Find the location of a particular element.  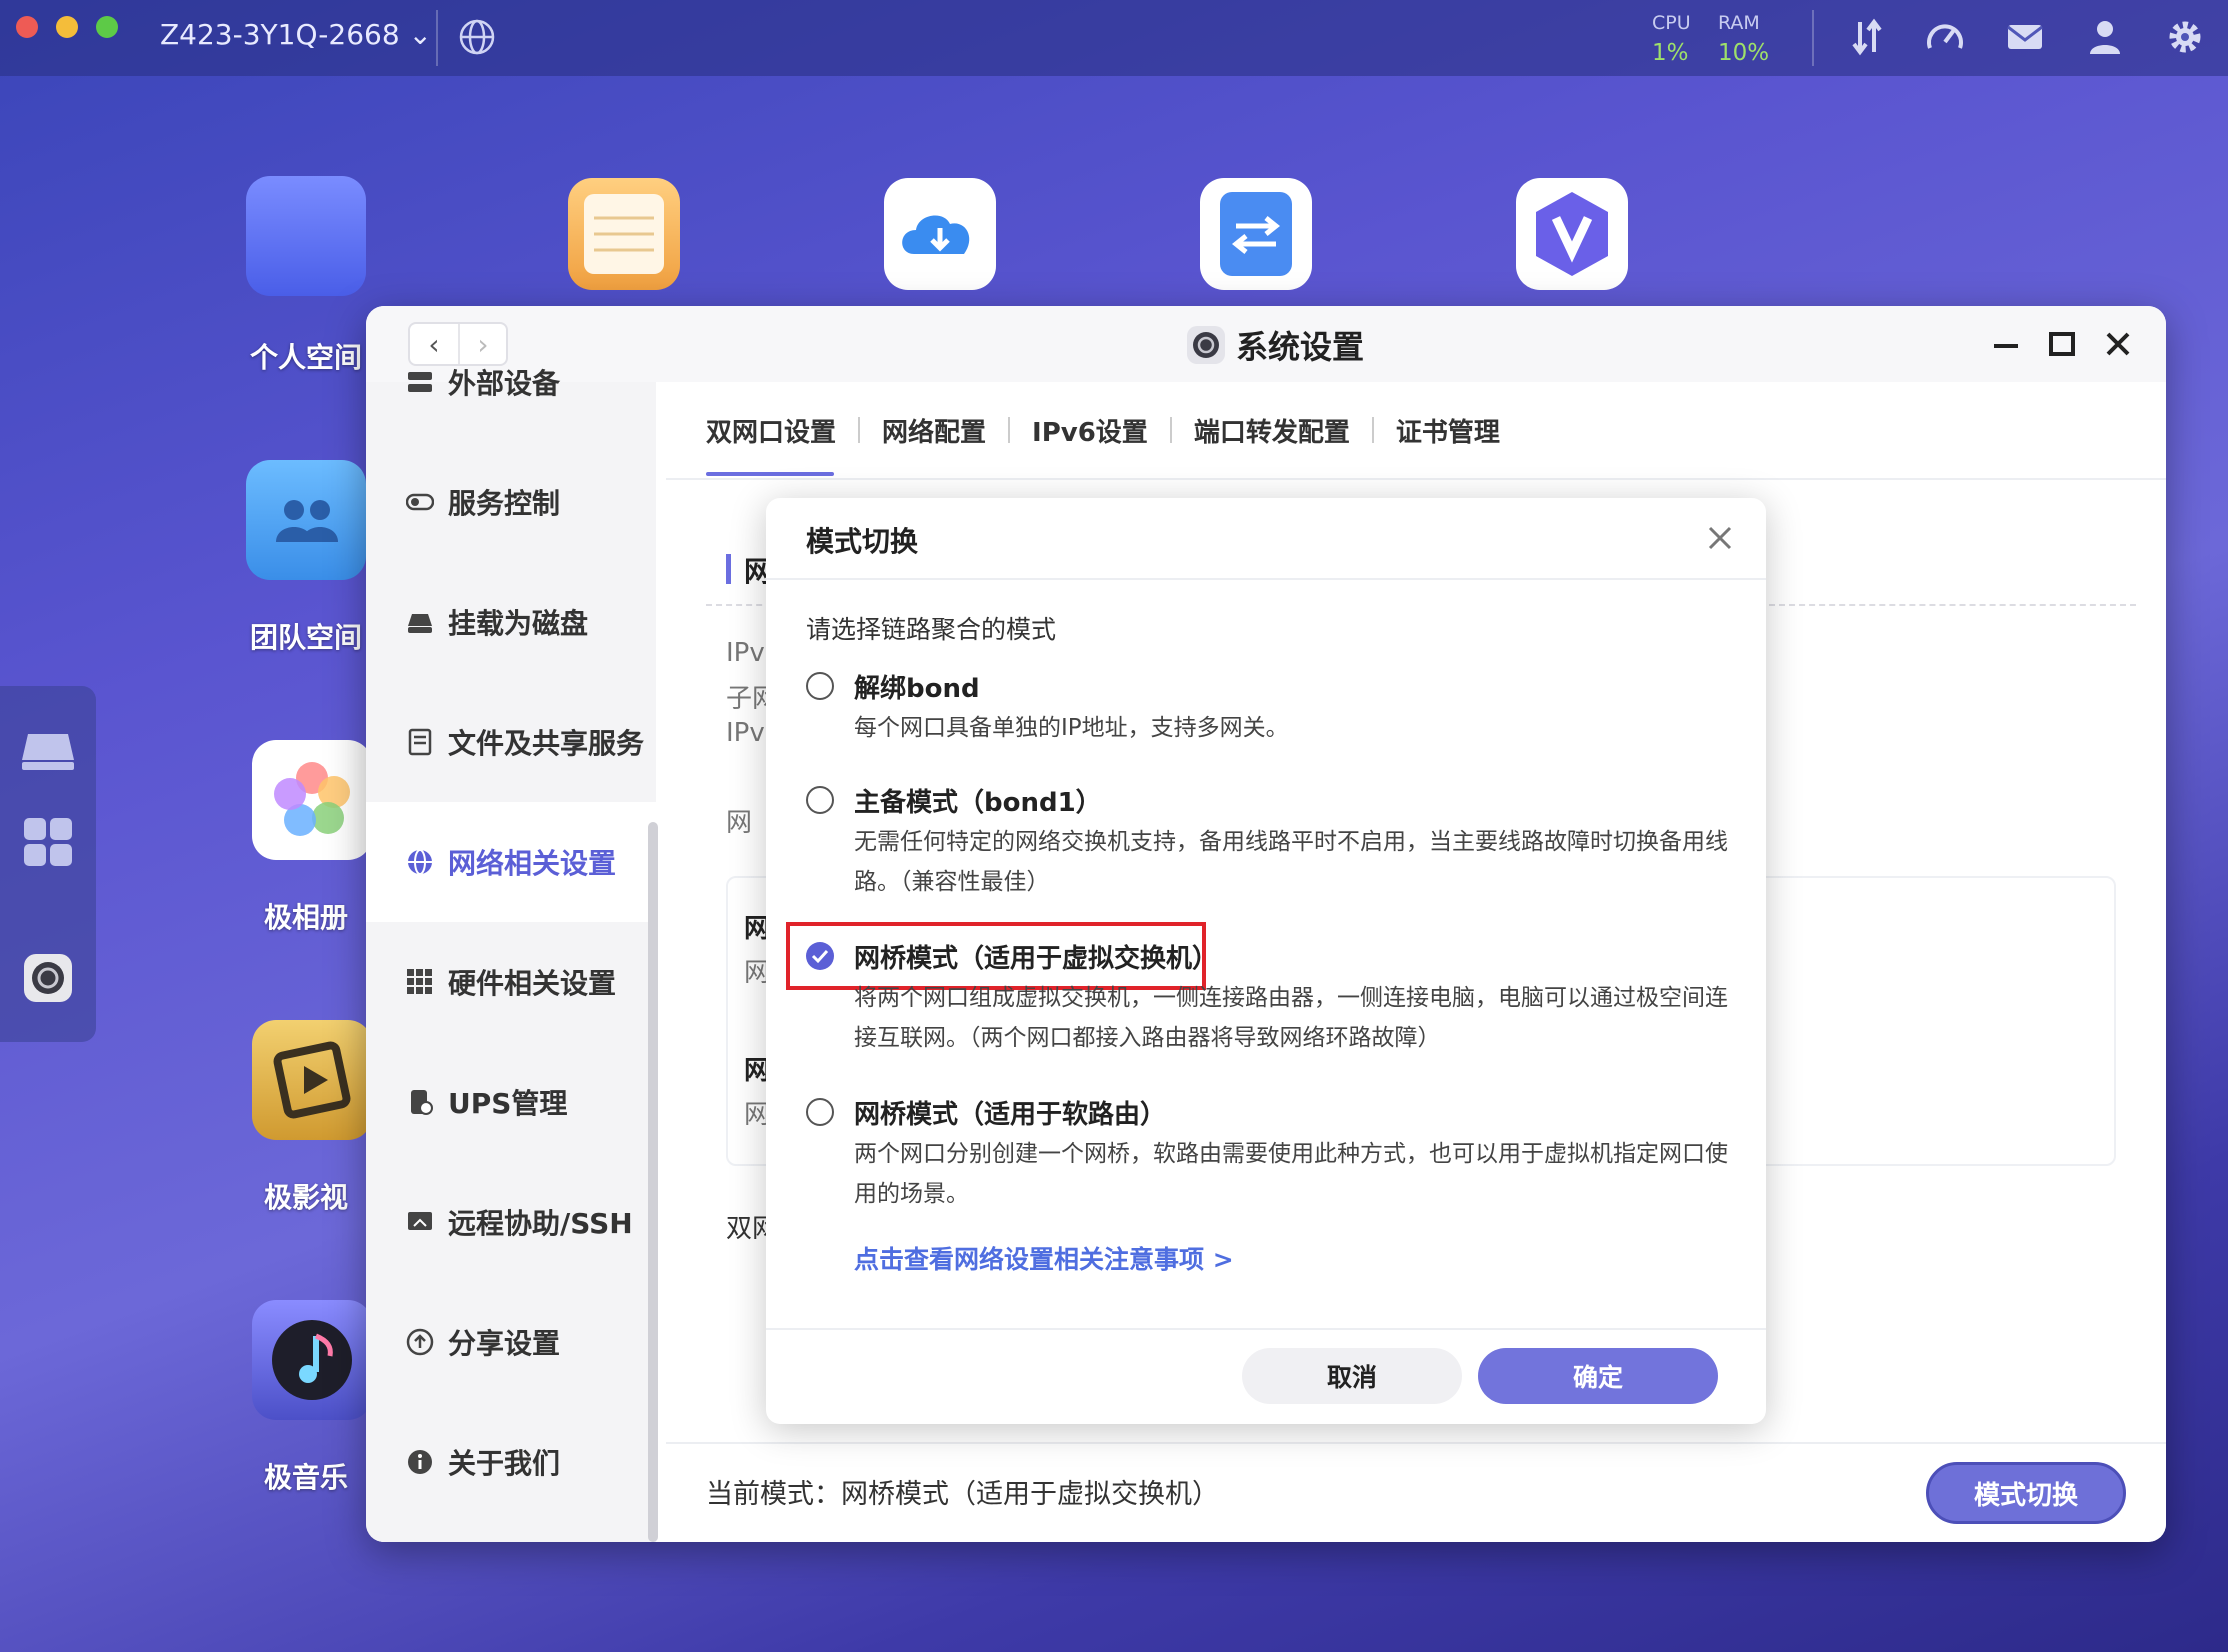

ipv4b-label-fragment: IPv is located at coordinates (745, 733).